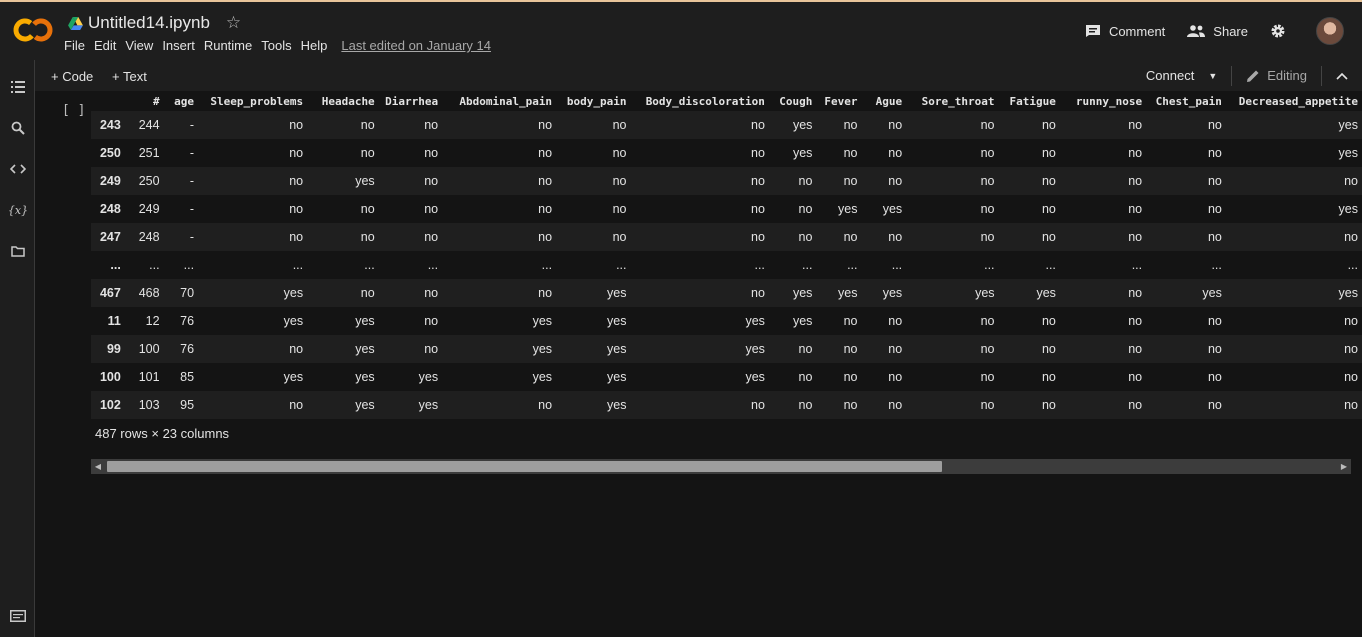 The image size is (1362, 637). What do you see at coordinates (1029, 101) in the screenshot?
I see `column-header: Fatigue` at bounding box center [1029, 101].